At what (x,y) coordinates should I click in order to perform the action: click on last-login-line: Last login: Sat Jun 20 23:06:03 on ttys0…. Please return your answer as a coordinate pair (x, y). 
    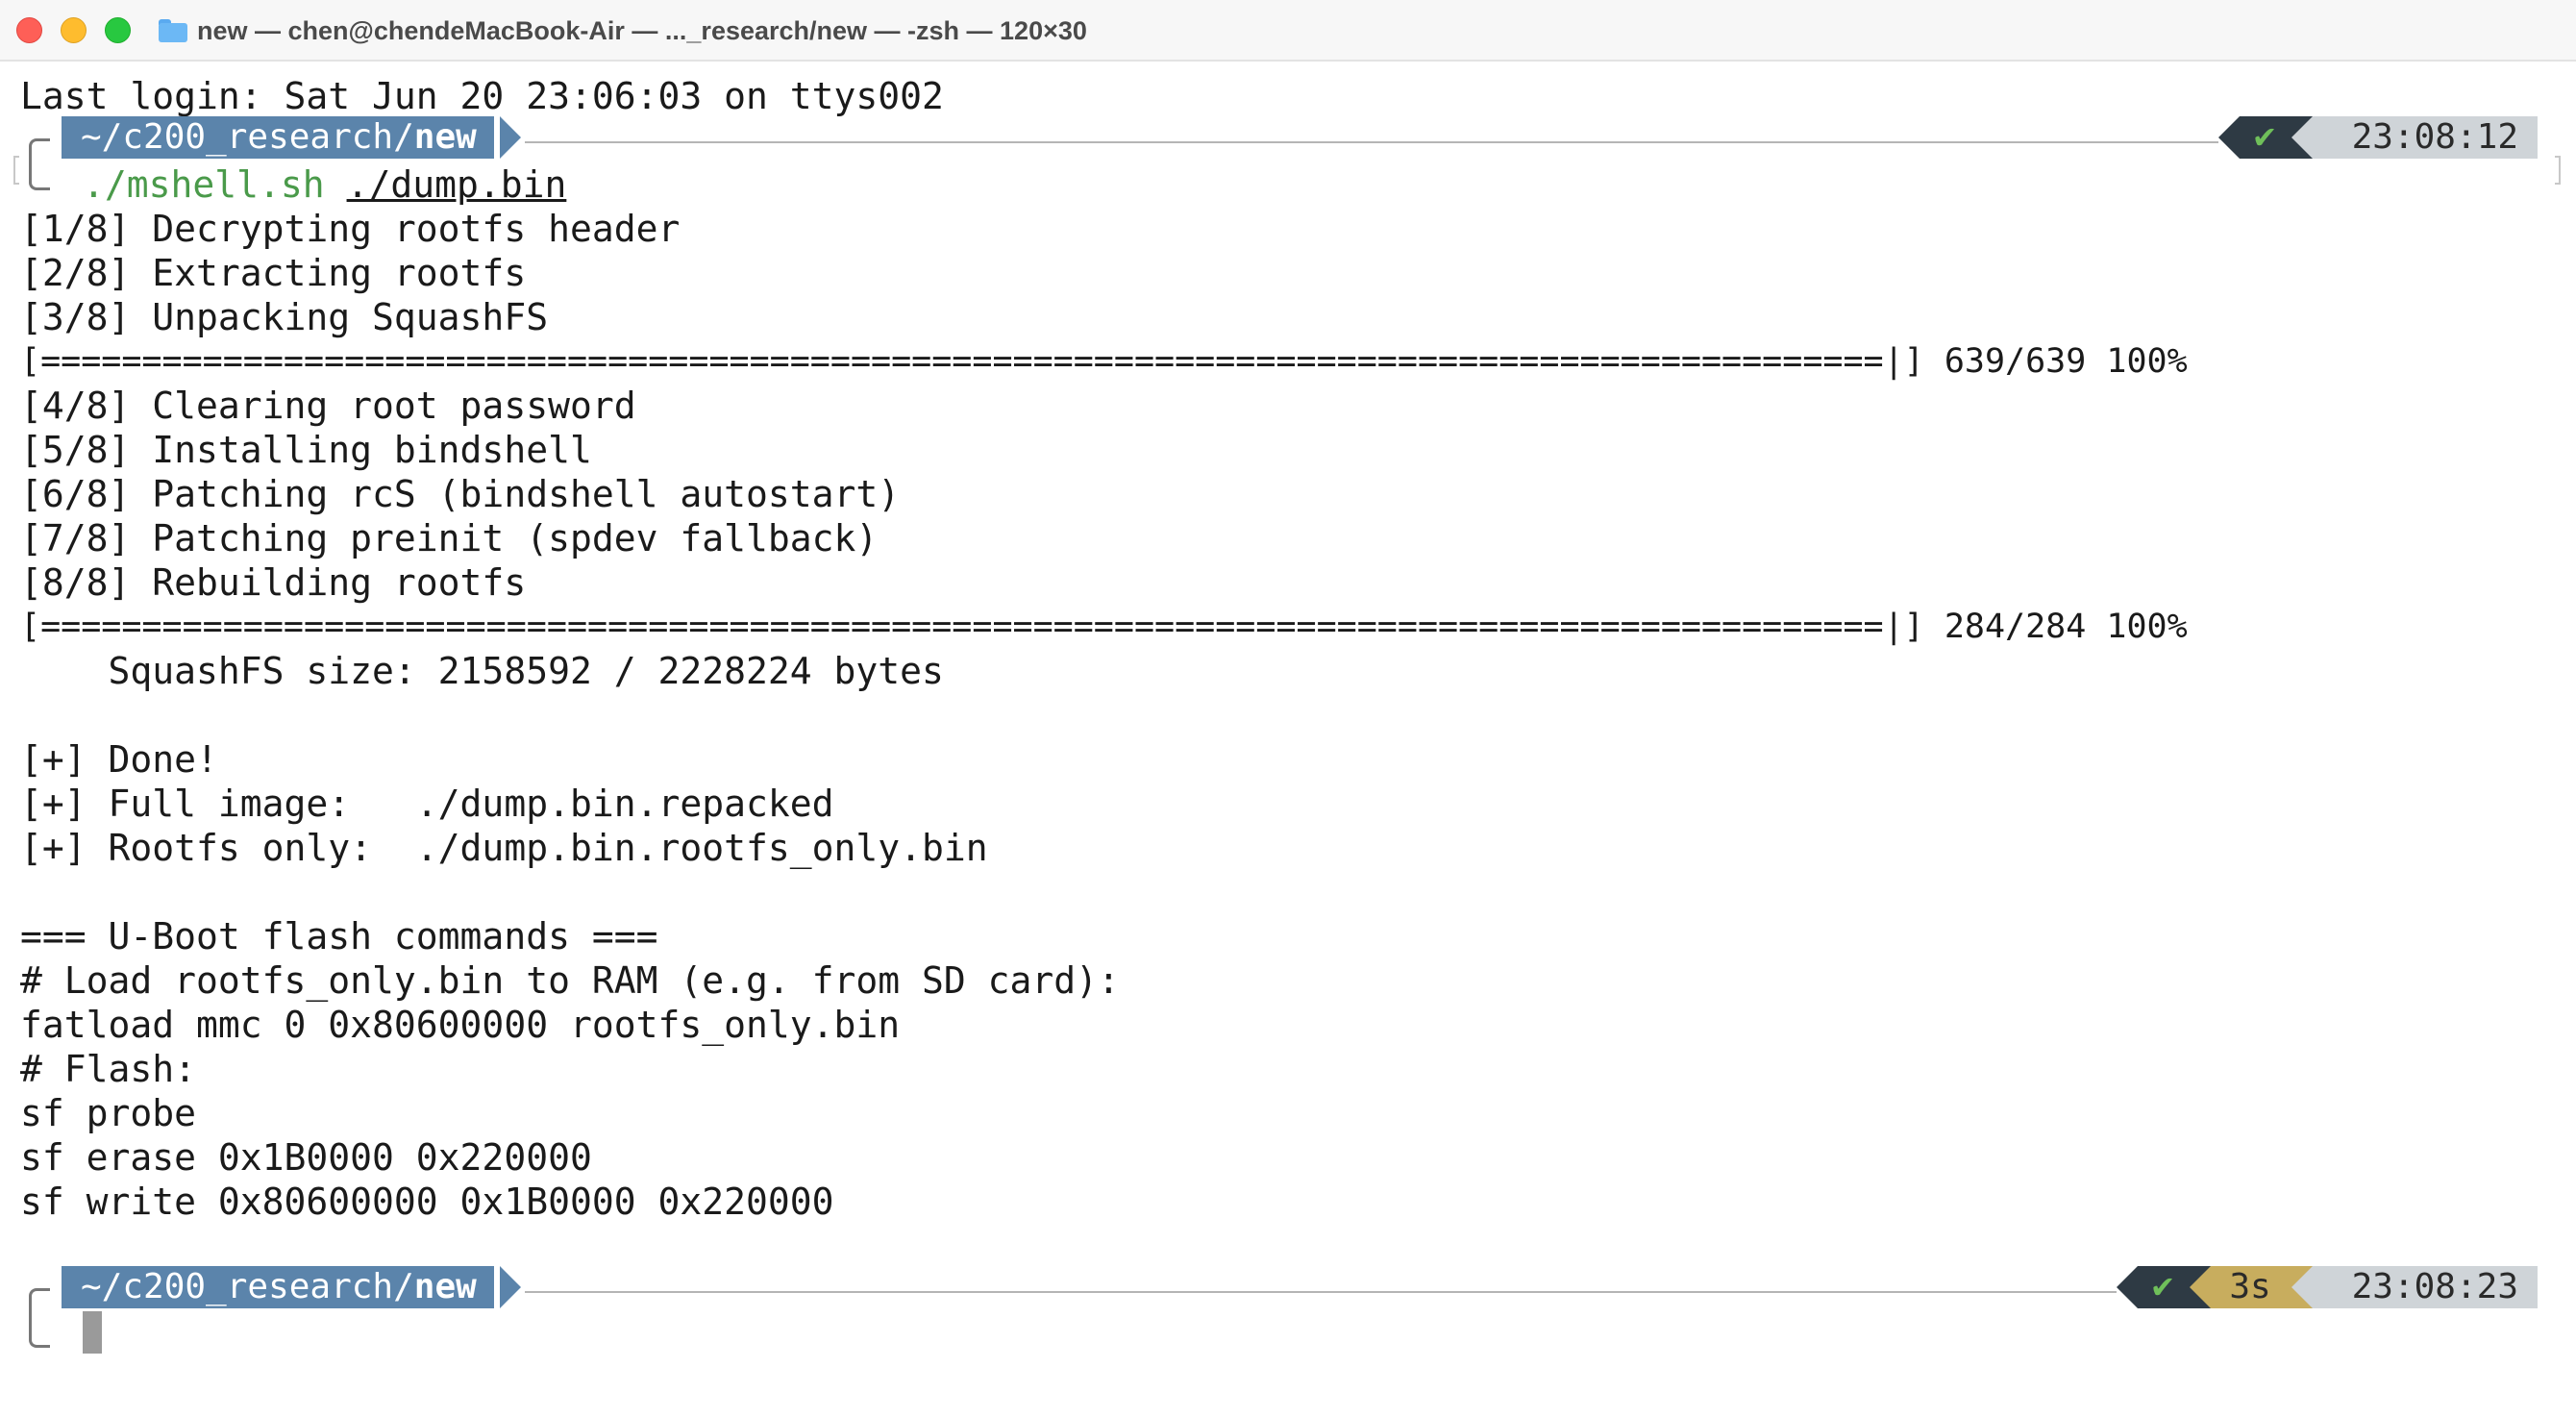
    Looking at the image, I should click on (482, 96).